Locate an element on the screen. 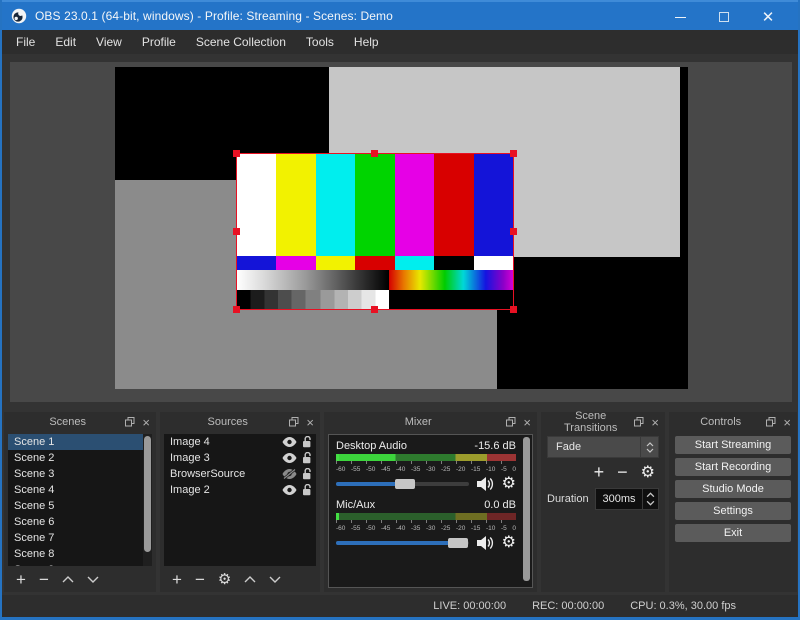 Image resolution: width=800 pixels, height=620 pixels. channel-name: Mic/Aux is located at coordinates (356, 505).